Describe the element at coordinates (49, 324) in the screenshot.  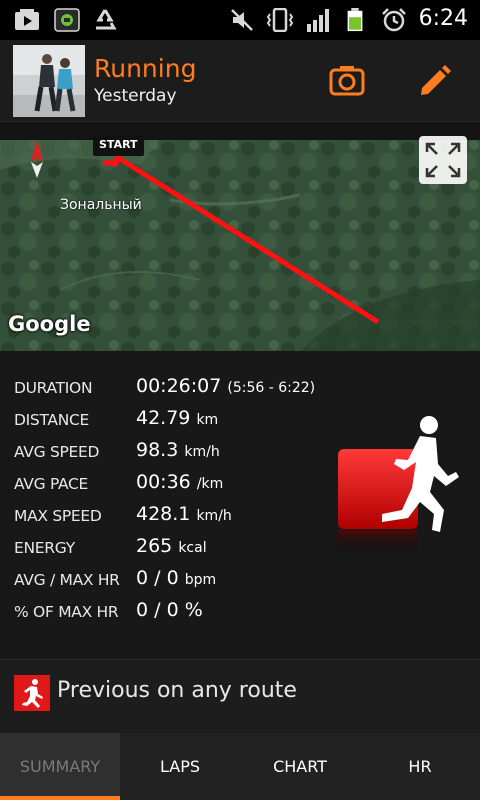
I see `google-logo: Google` at that location.